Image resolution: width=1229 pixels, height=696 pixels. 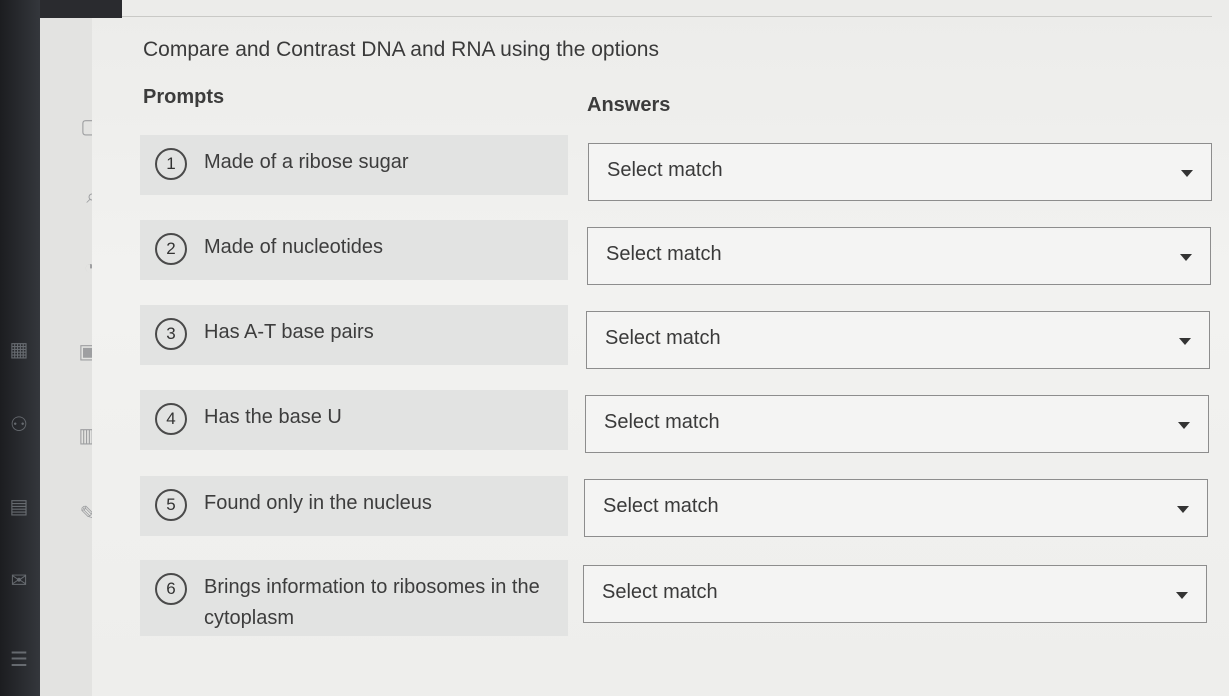 What do you see at coordinates (19, 660) in the screenshot?
I see `list-icon: ☰` at bounding box center [19, 660].